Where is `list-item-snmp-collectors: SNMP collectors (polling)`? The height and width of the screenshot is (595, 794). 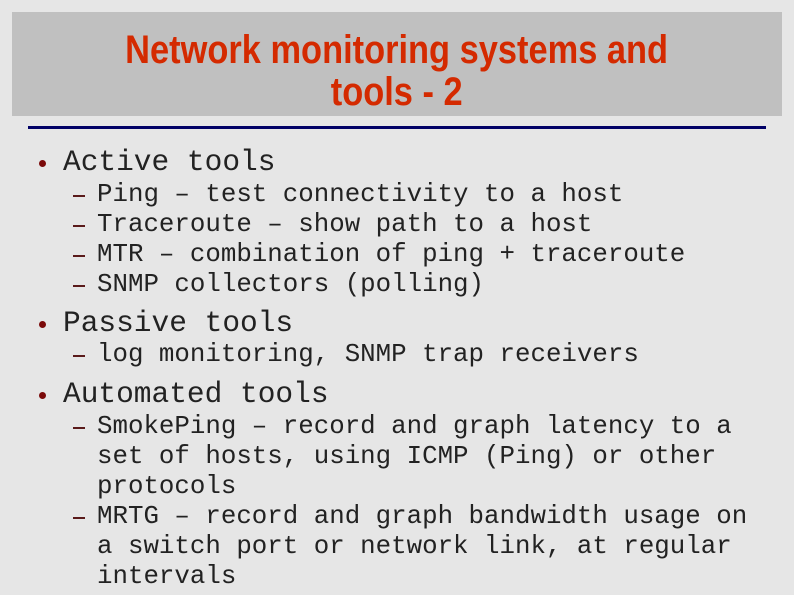
list-item-snmp-collectors: SNMP collectors (polling) is located at coordinates (291, 284).